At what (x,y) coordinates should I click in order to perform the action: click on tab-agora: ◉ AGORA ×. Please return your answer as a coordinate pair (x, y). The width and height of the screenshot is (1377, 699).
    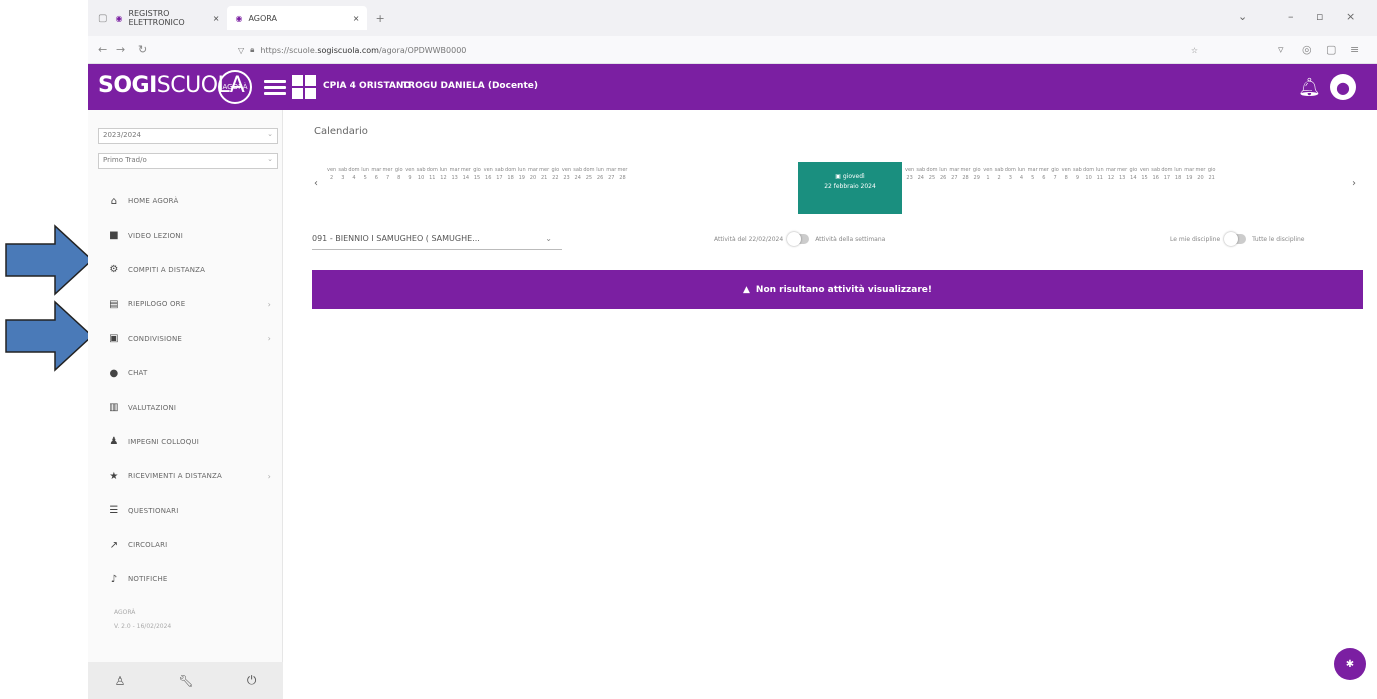
    Looking at the image, I should click on (297, 18).